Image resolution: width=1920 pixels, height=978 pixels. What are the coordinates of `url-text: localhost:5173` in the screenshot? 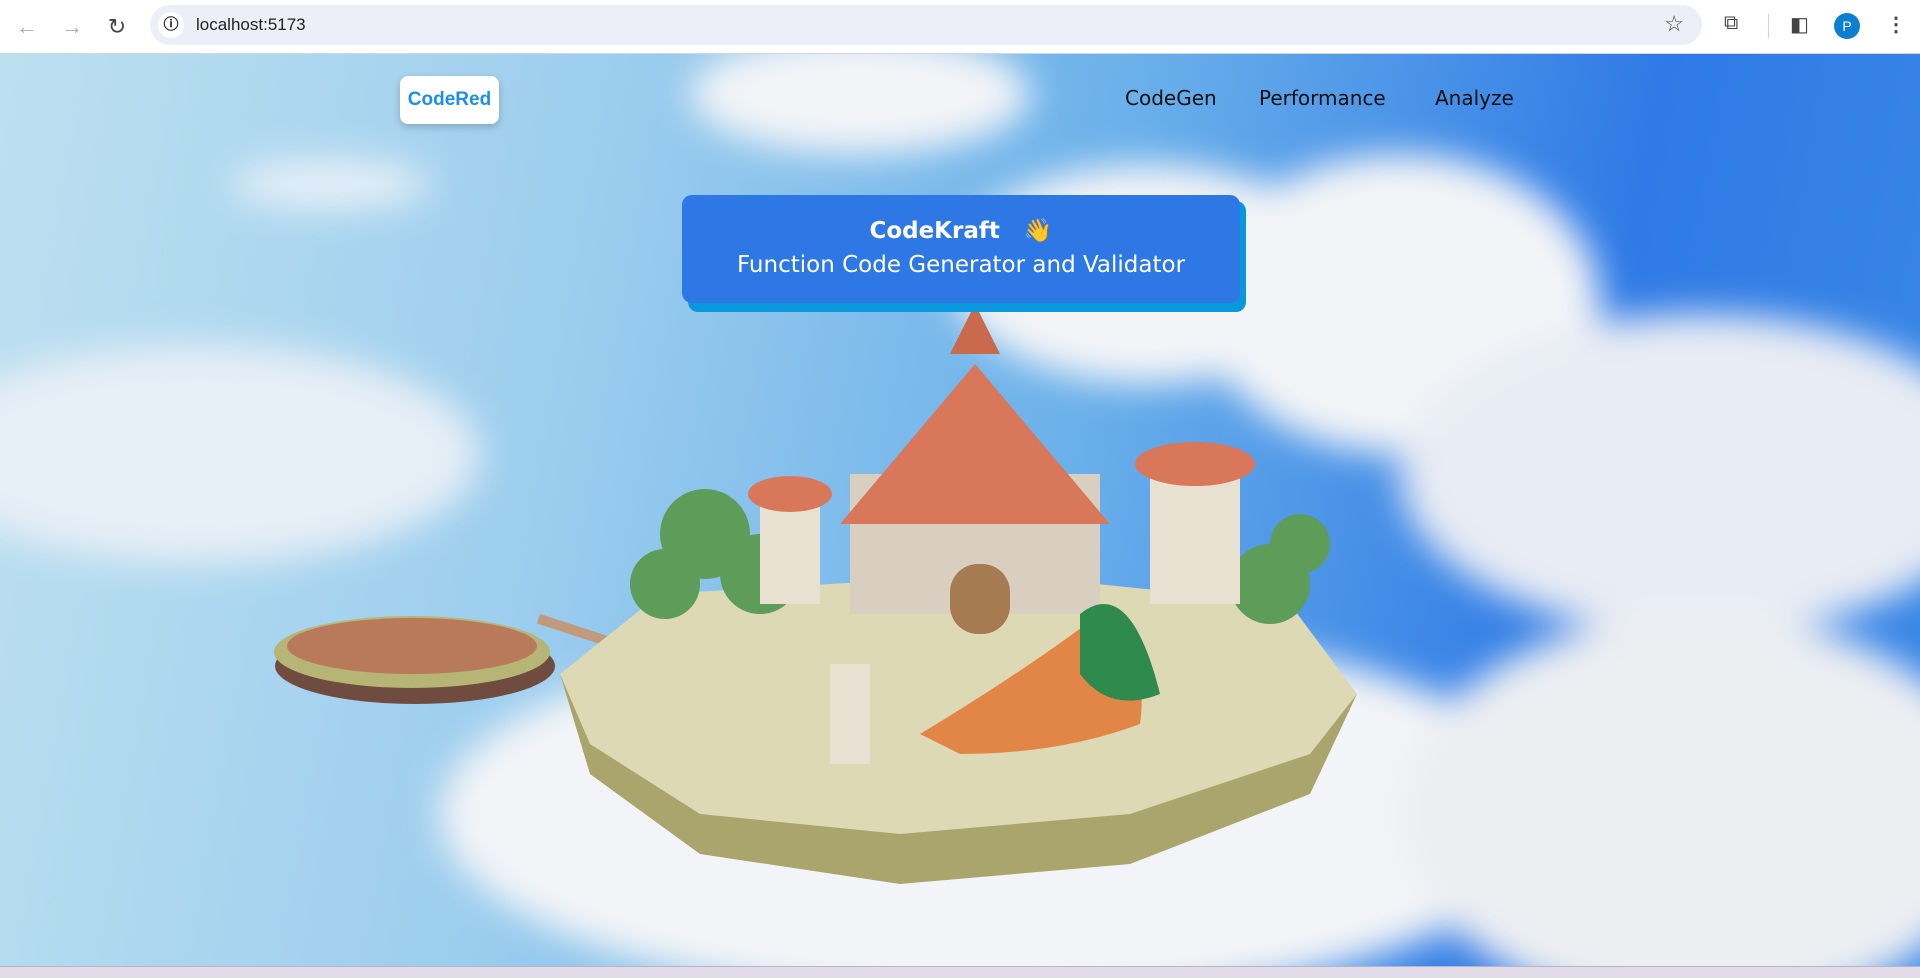 It's located at (251, 25).